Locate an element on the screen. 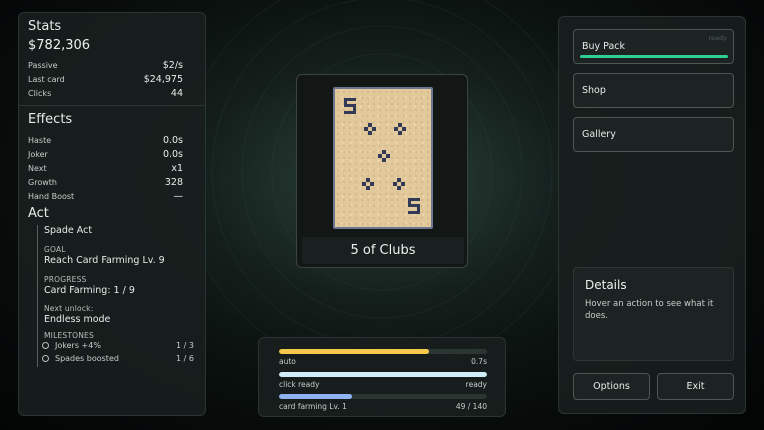 This screenshot has width=764, height=430. effect-row-hand-boost: Hand Boost — is located at coordinates (105, 196).